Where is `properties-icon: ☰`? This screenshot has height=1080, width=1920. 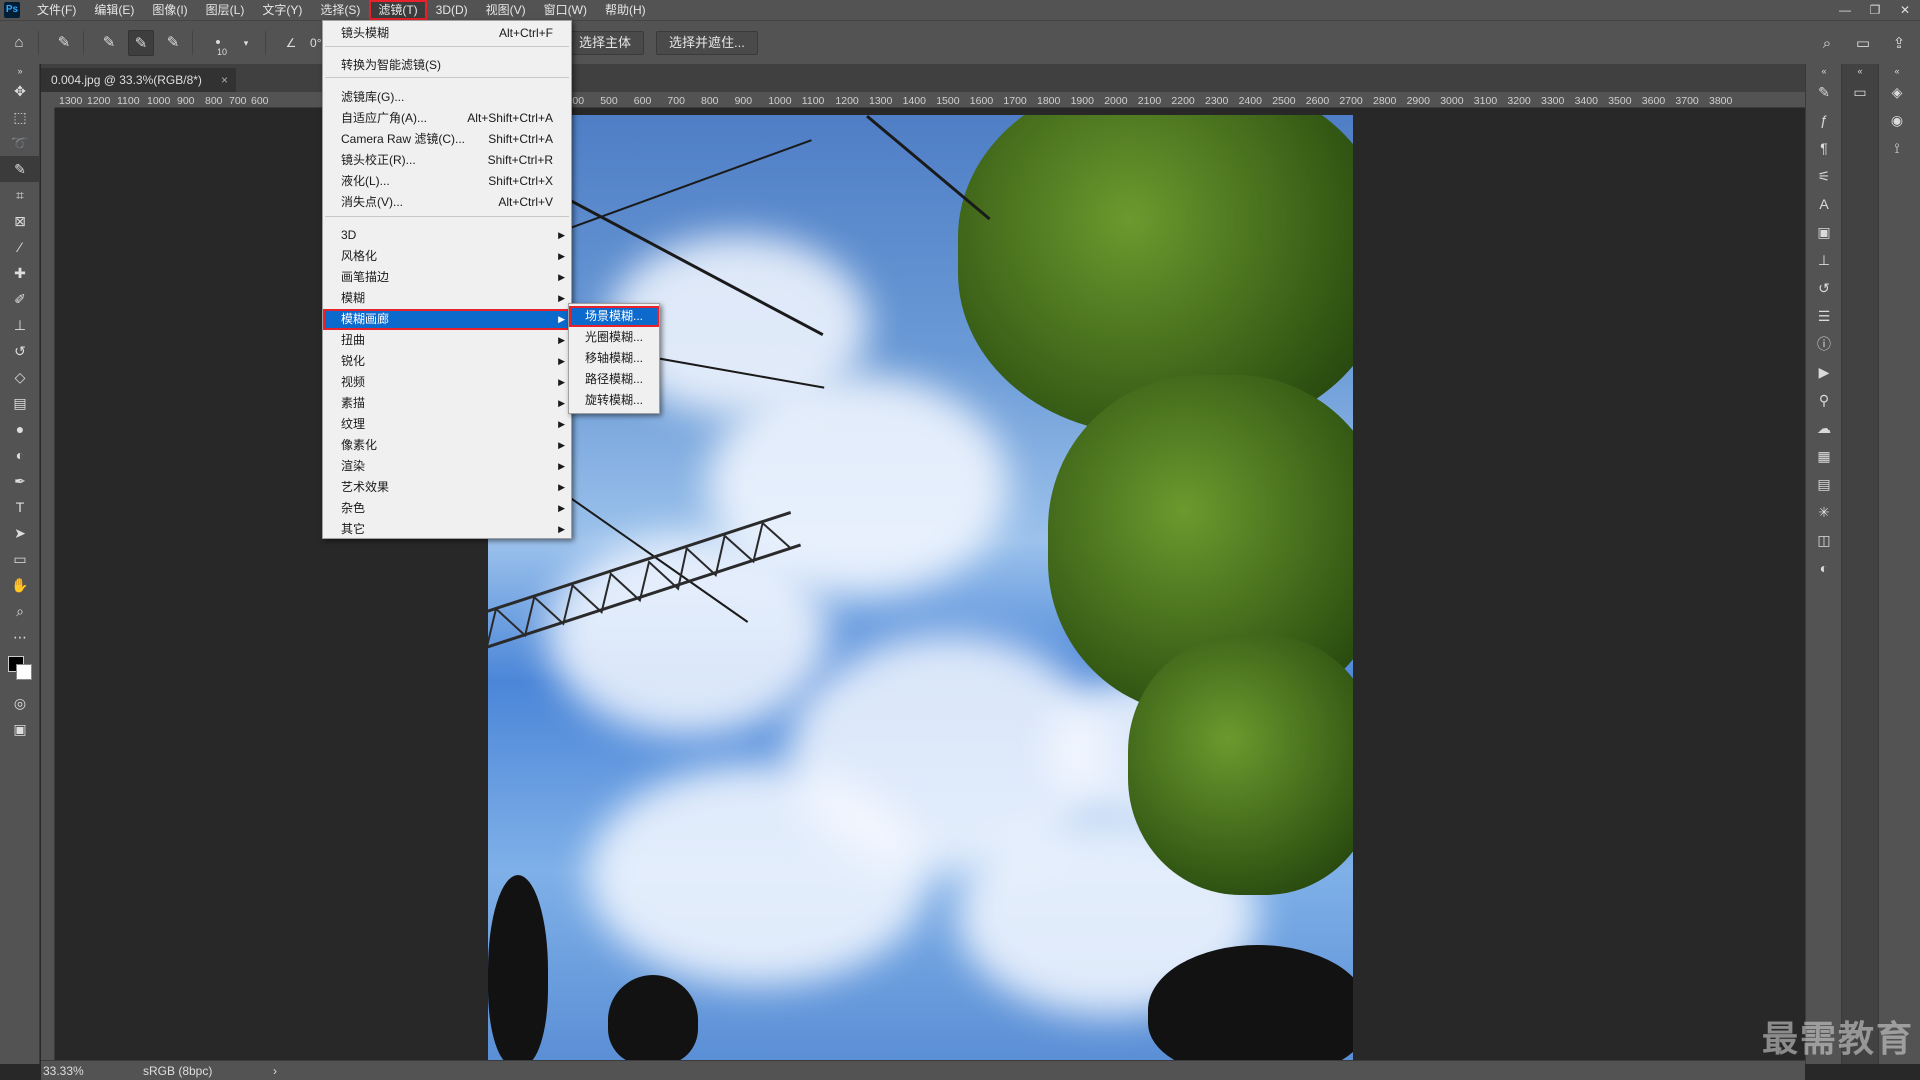
properties-icon: ☰ is located at coordinates (1824, 316).